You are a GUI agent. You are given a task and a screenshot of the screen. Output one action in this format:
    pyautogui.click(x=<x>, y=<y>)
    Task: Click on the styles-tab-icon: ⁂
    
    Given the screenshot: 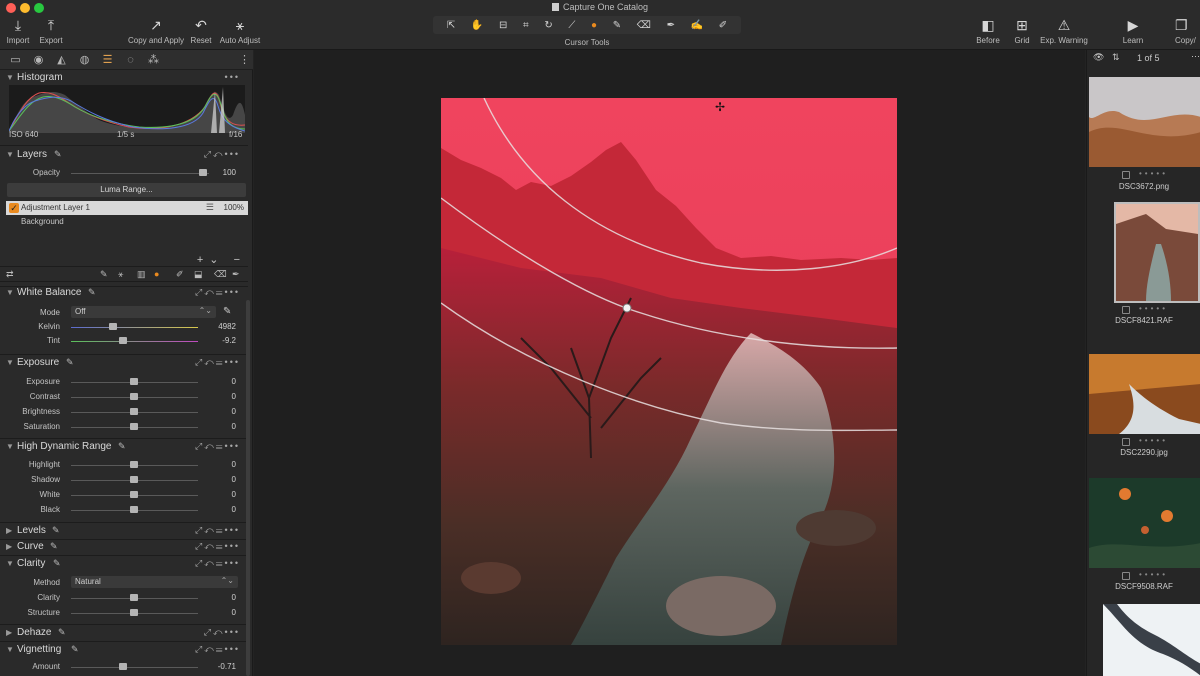 What is the action you would take?
    pyautogui.click(x=153, y=59)
    